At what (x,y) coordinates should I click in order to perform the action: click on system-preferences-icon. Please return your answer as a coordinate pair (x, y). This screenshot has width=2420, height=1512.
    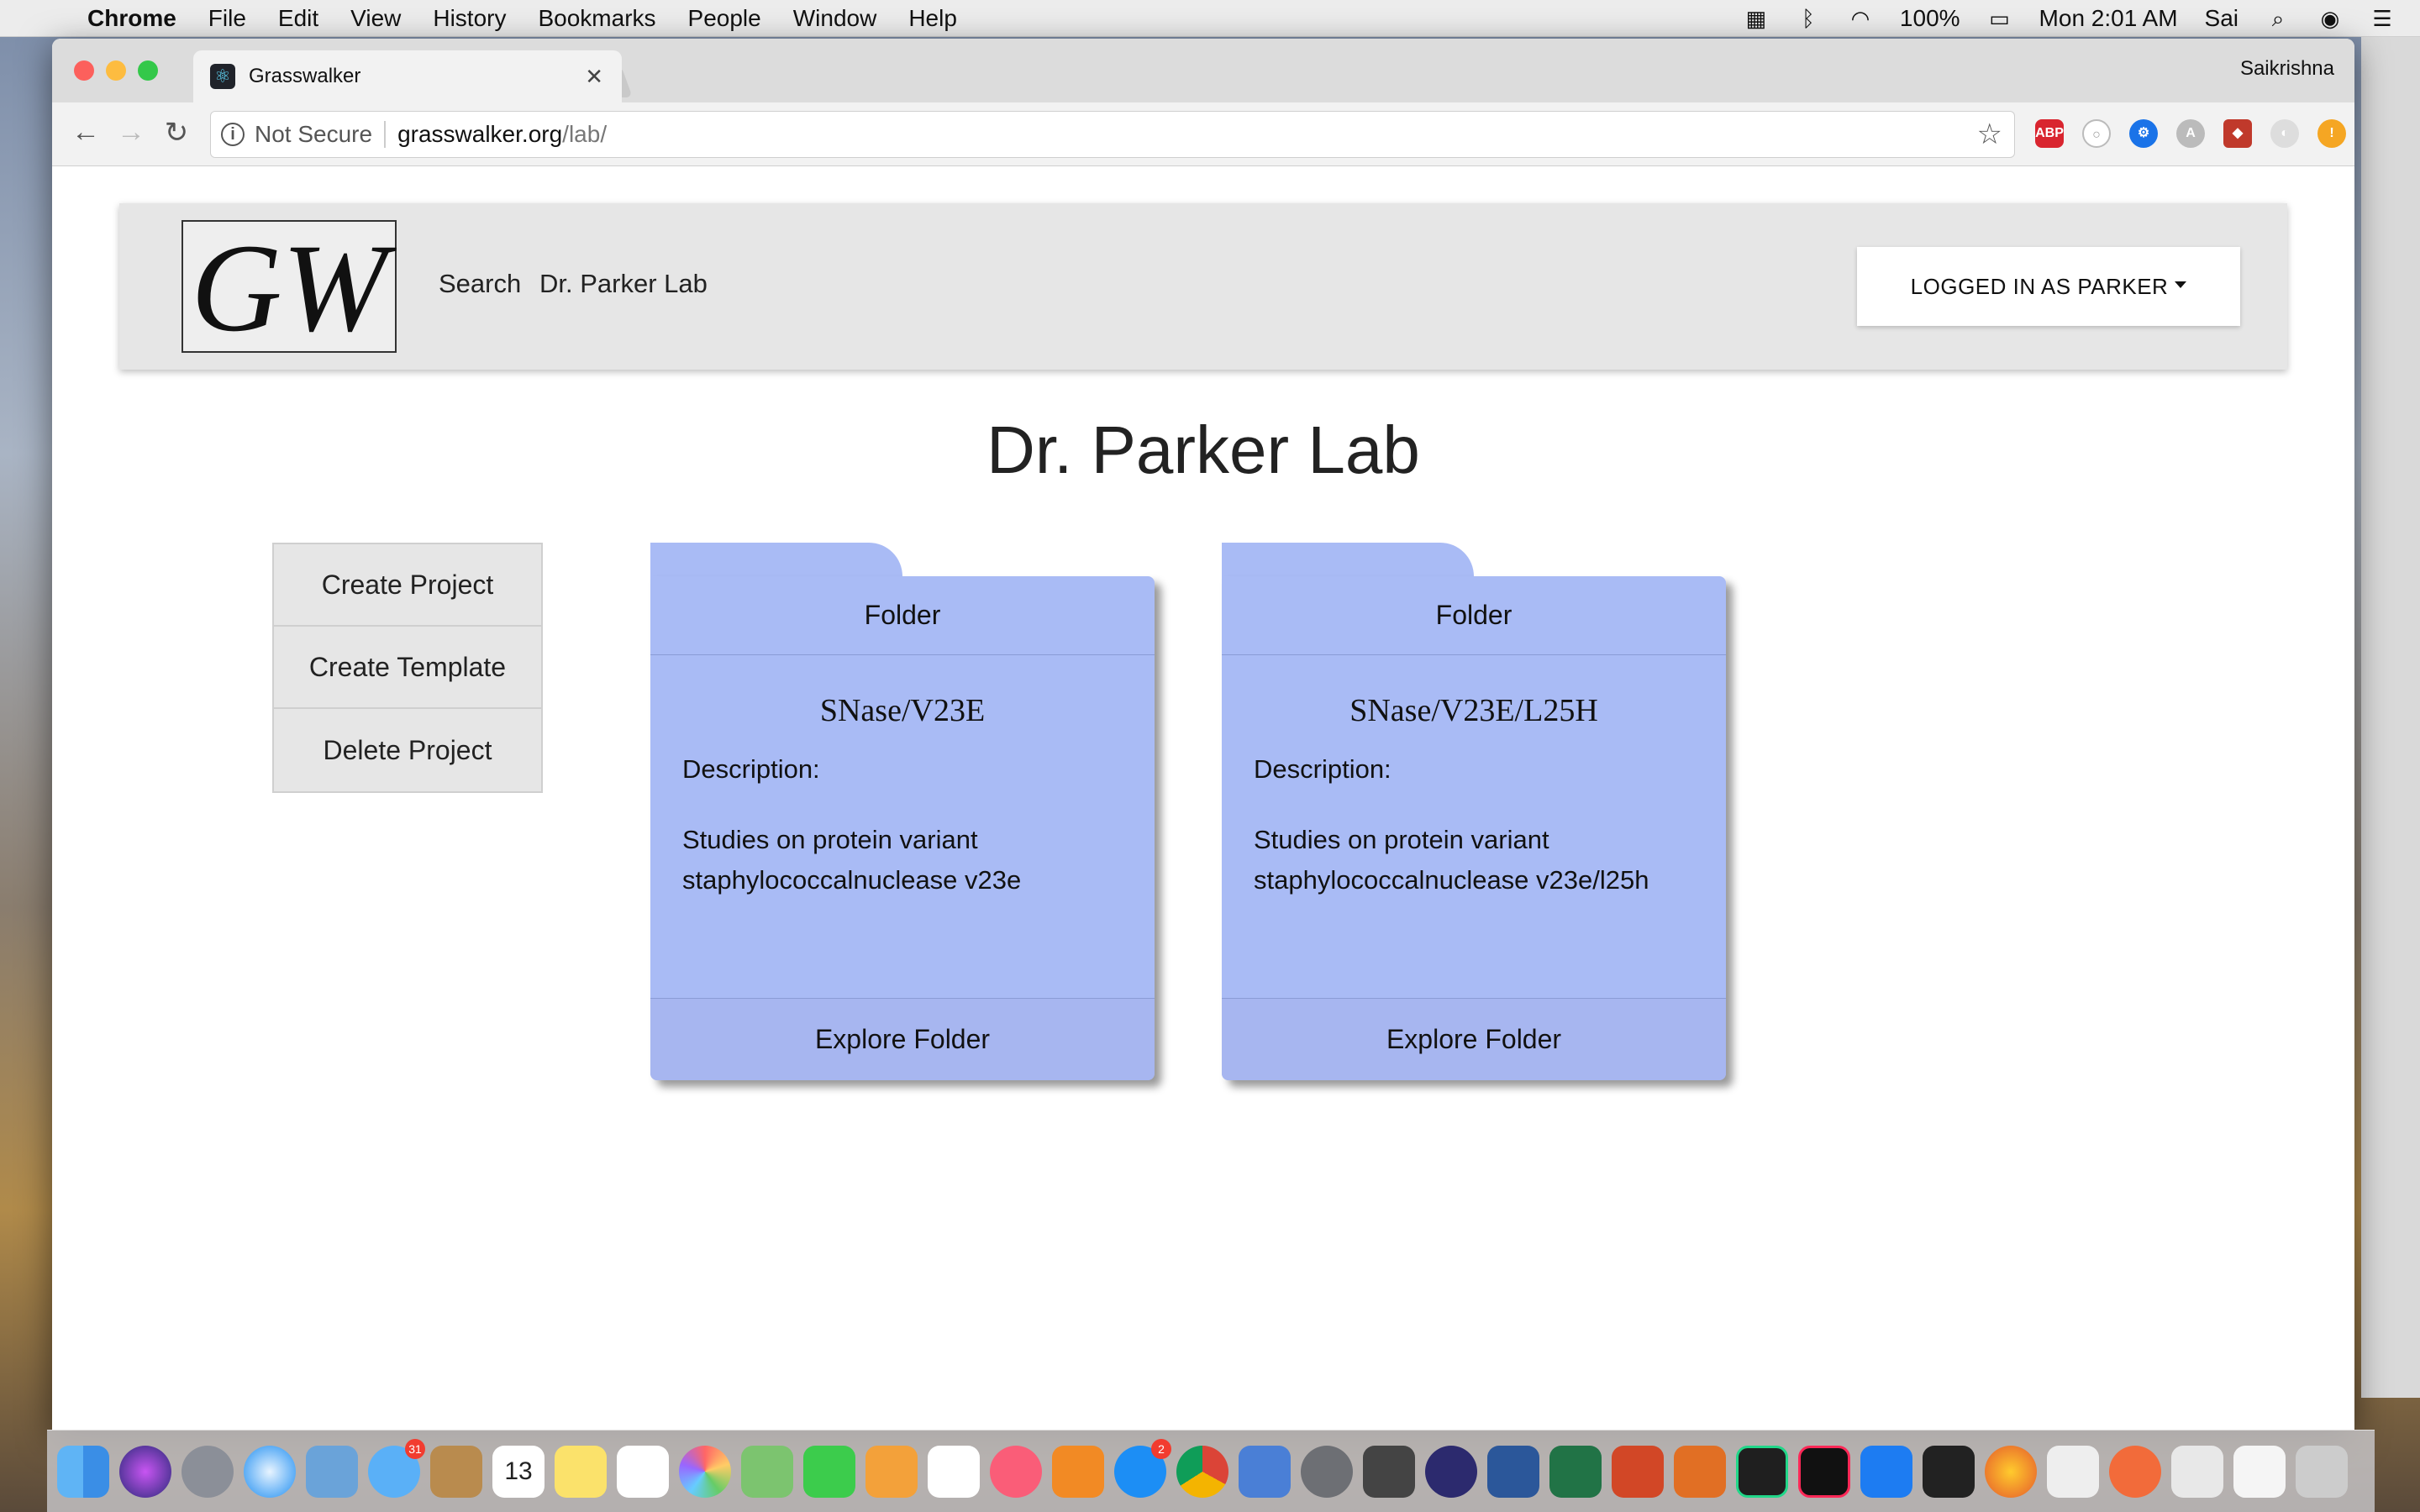
    Looking at the image, I should click on (1327, 1471).